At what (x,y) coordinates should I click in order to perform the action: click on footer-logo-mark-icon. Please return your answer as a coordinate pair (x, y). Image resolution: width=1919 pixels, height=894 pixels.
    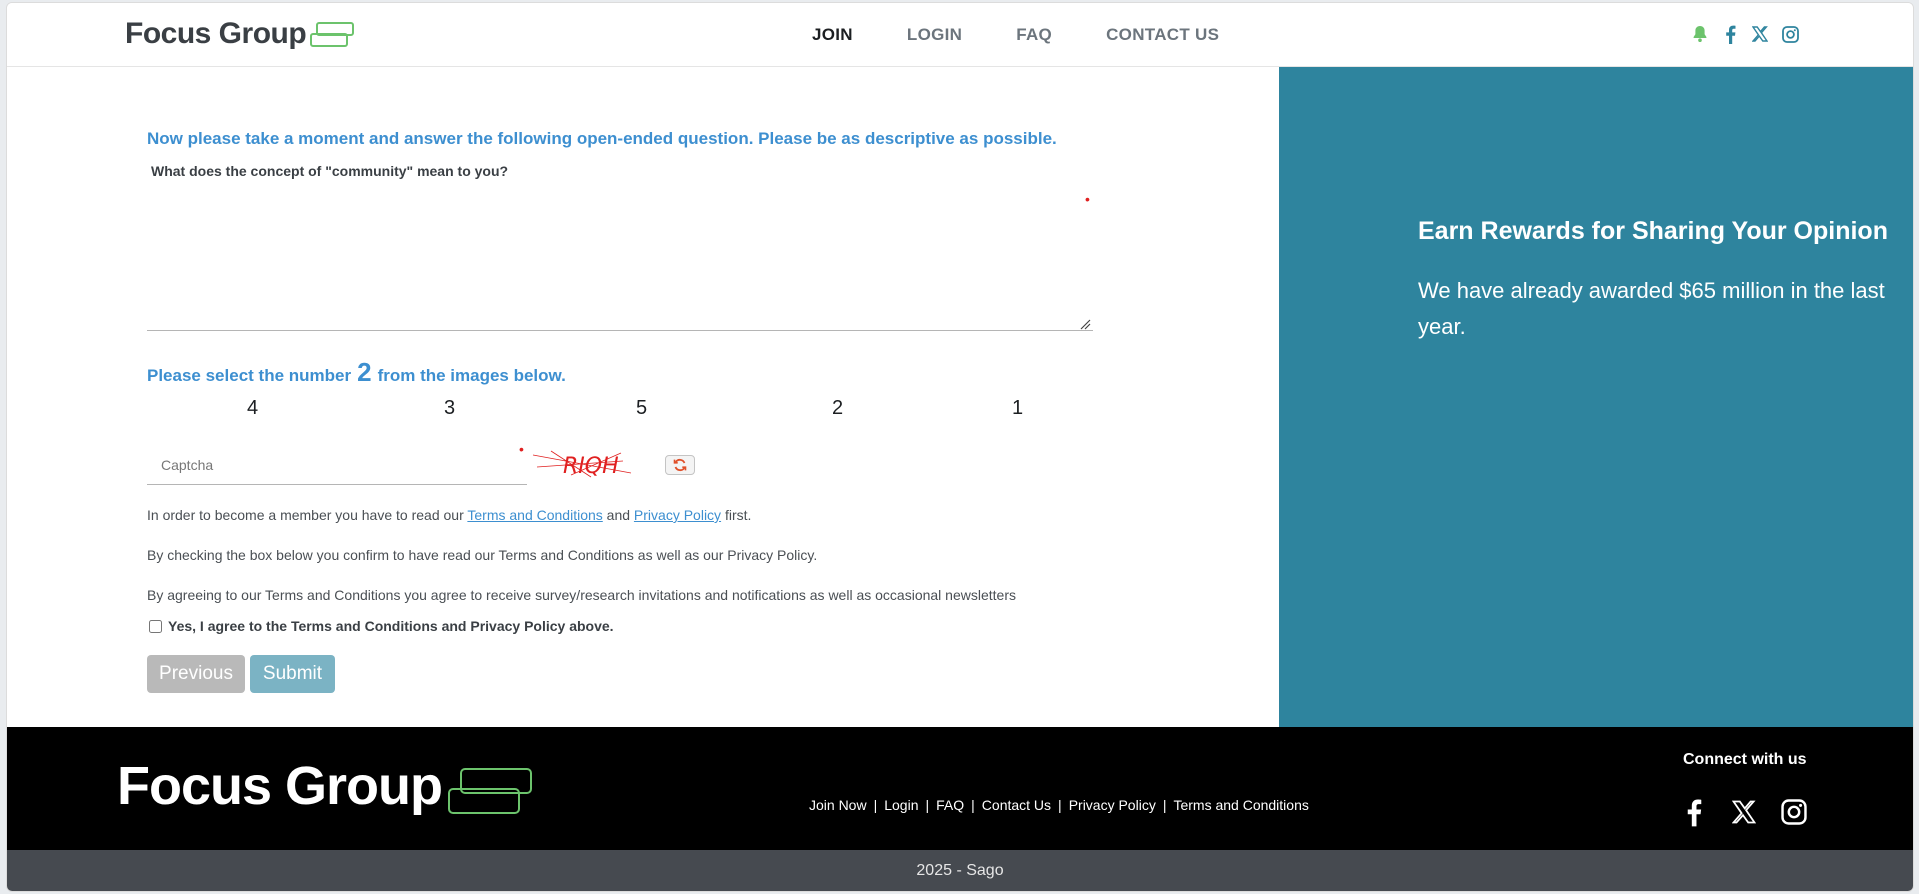
    Looking at the image, I should click on (490, 792).